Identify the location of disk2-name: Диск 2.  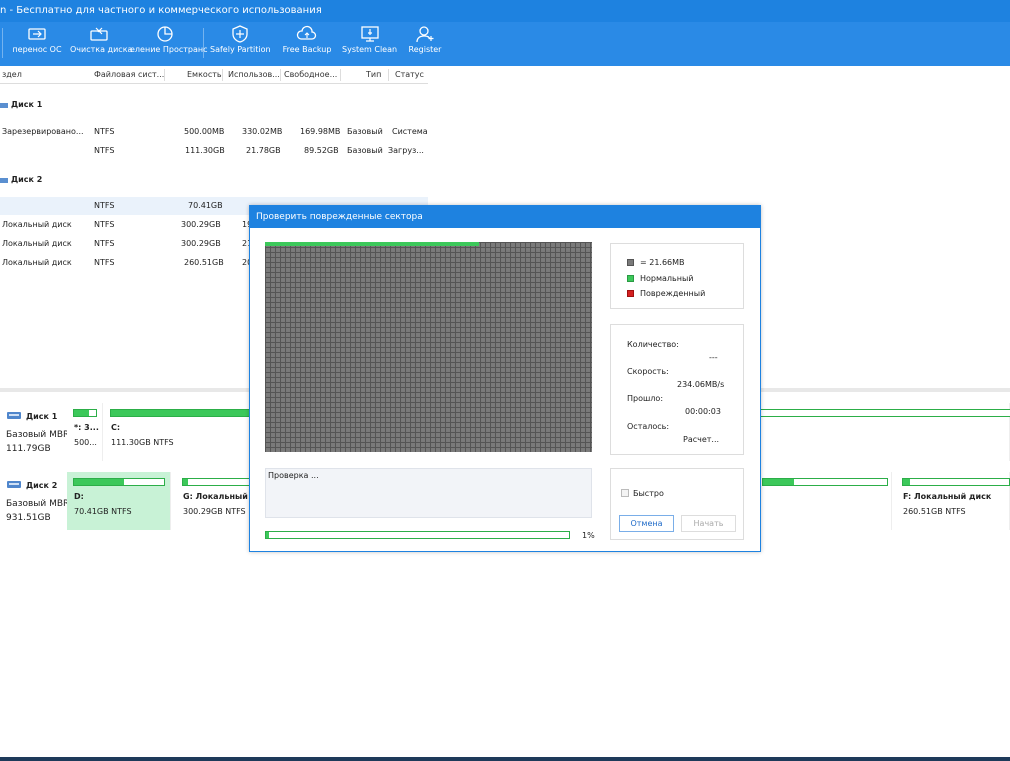
(42, 485).